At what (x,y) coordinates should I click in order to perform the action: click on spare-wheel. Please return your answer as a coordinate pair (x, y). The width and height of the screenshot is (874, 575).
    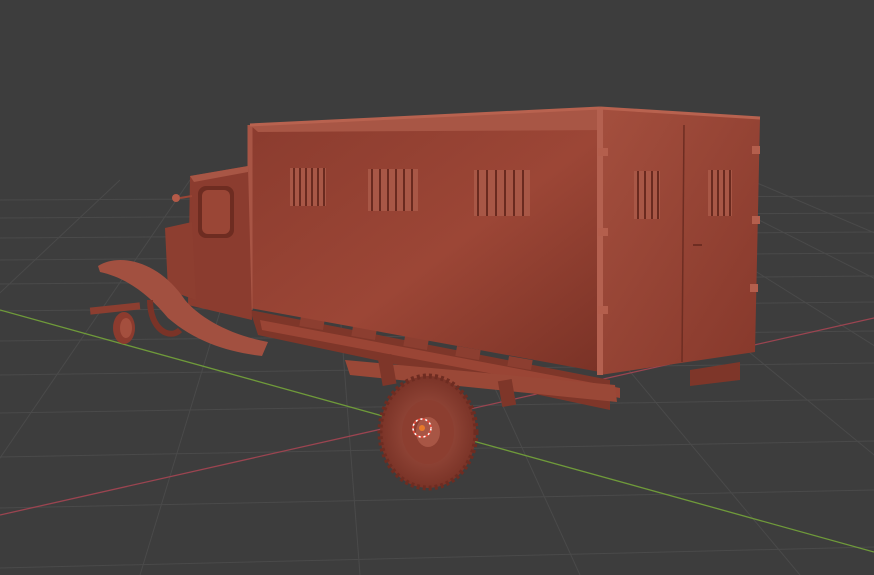
    Looking at the image, I should click on (428, 432).